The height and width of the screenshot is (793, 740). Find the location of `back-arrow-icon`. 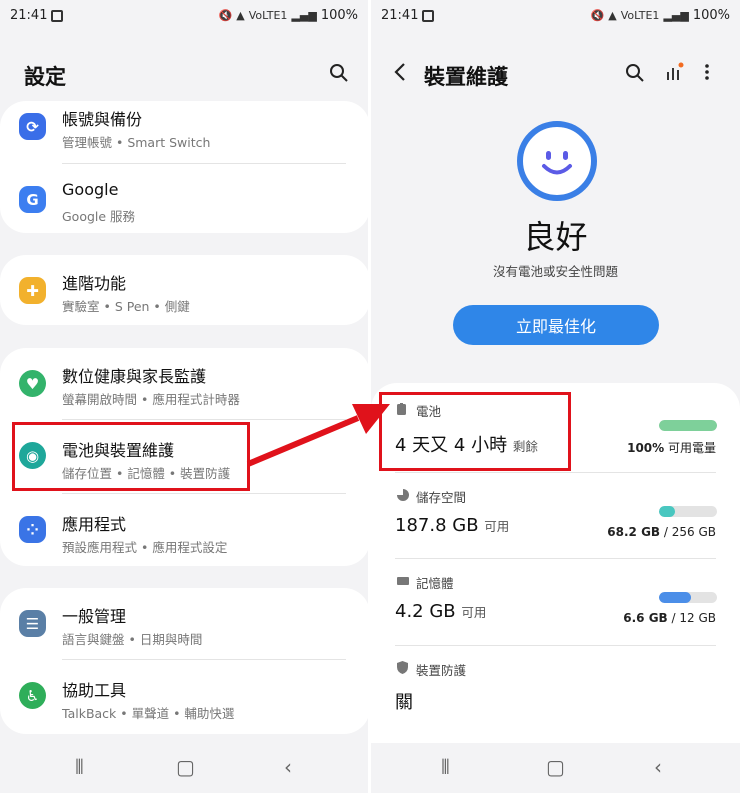

back-arrow-icon is located at coordinates (400, 72).